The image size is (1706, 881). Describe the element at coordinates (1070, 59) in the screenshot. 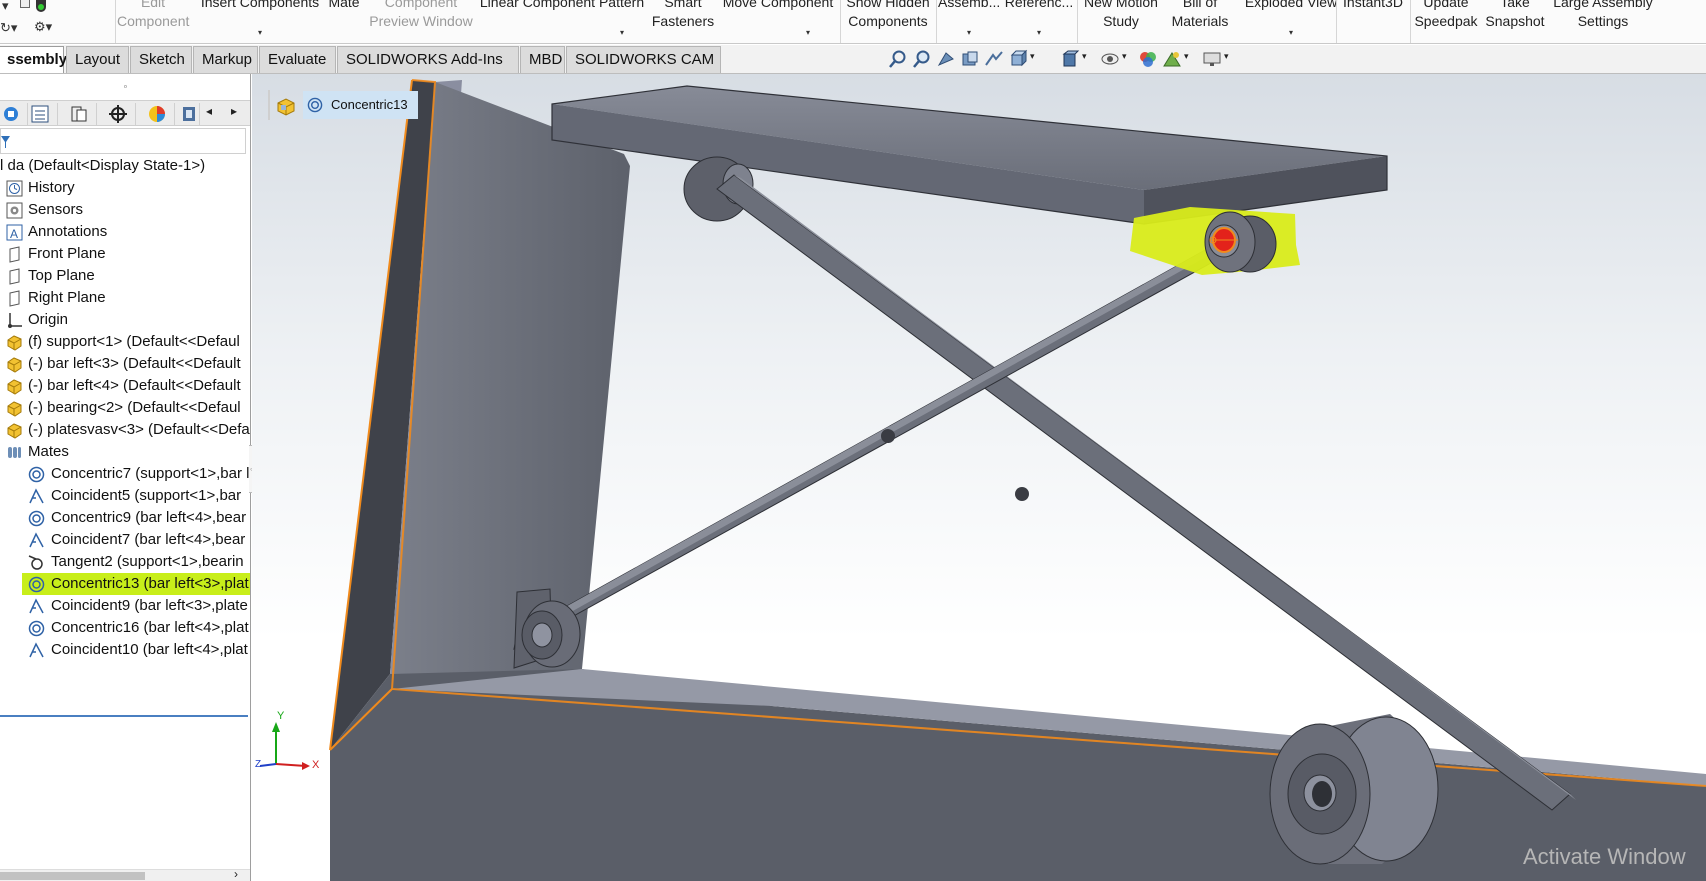

I see `display-style-icon` at that location.